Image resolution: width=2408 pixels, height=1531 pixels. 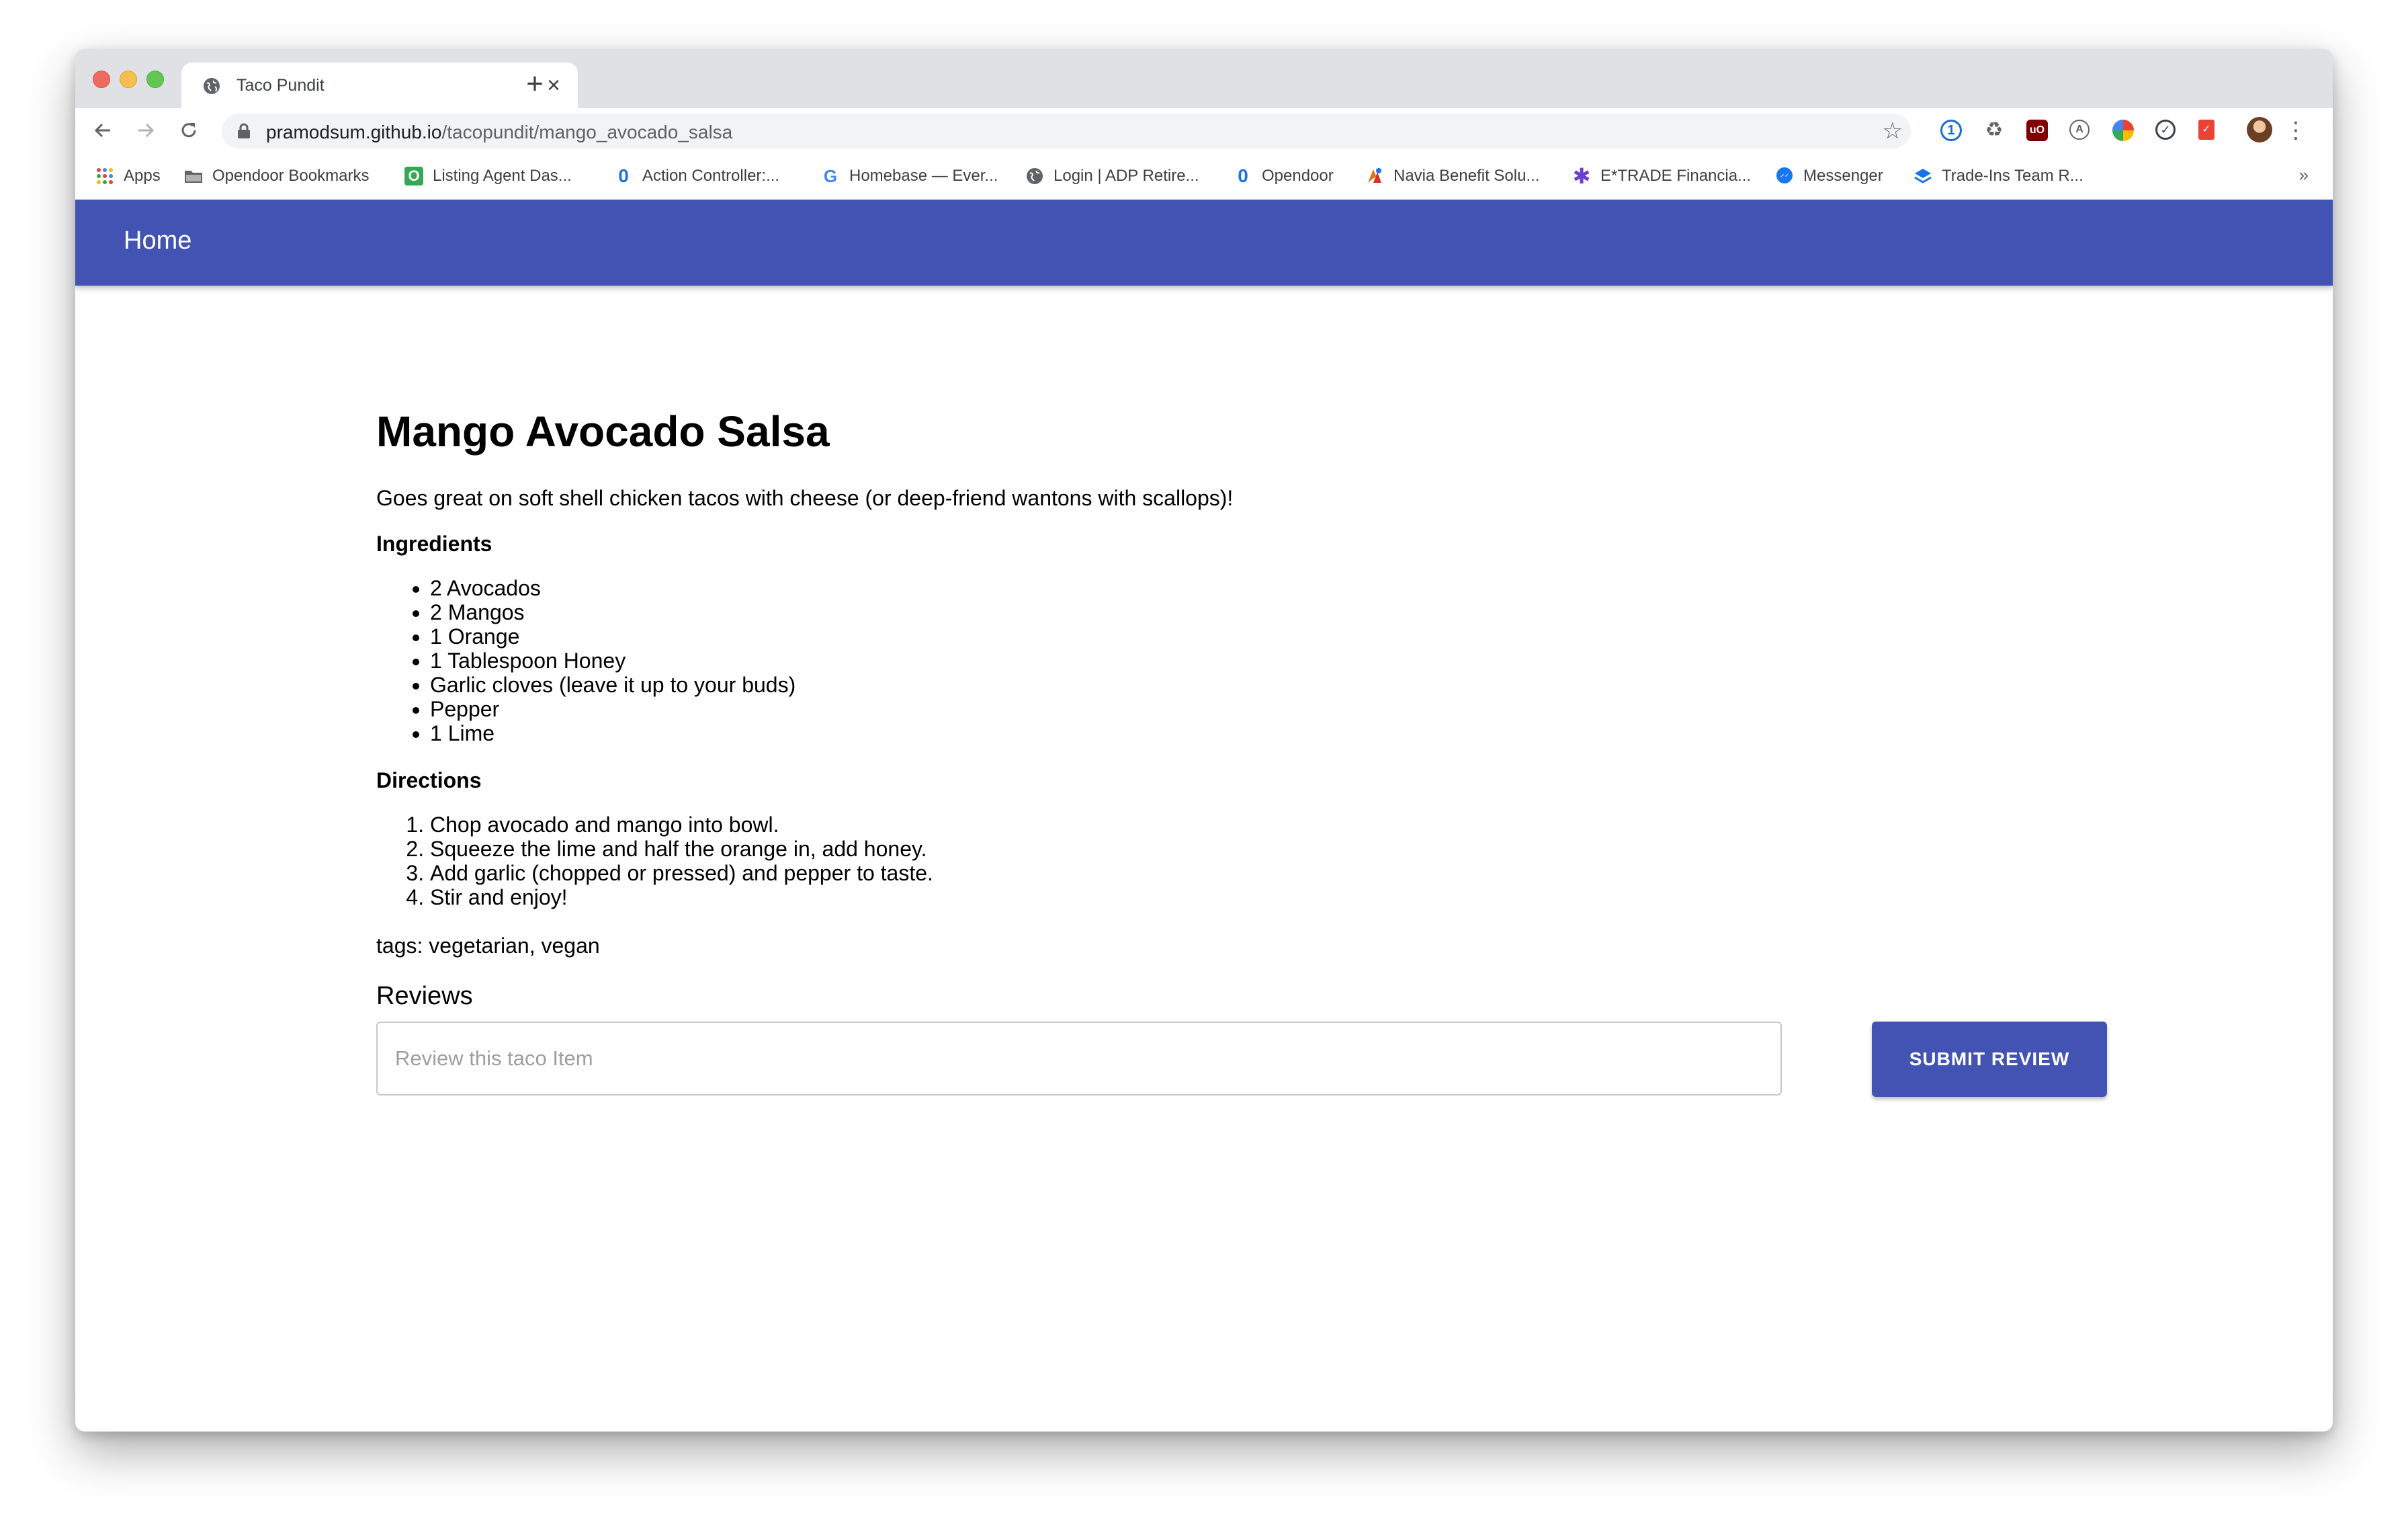 I want to click on onepassword-extension-icon: 1, so click(x=1951, y=130).